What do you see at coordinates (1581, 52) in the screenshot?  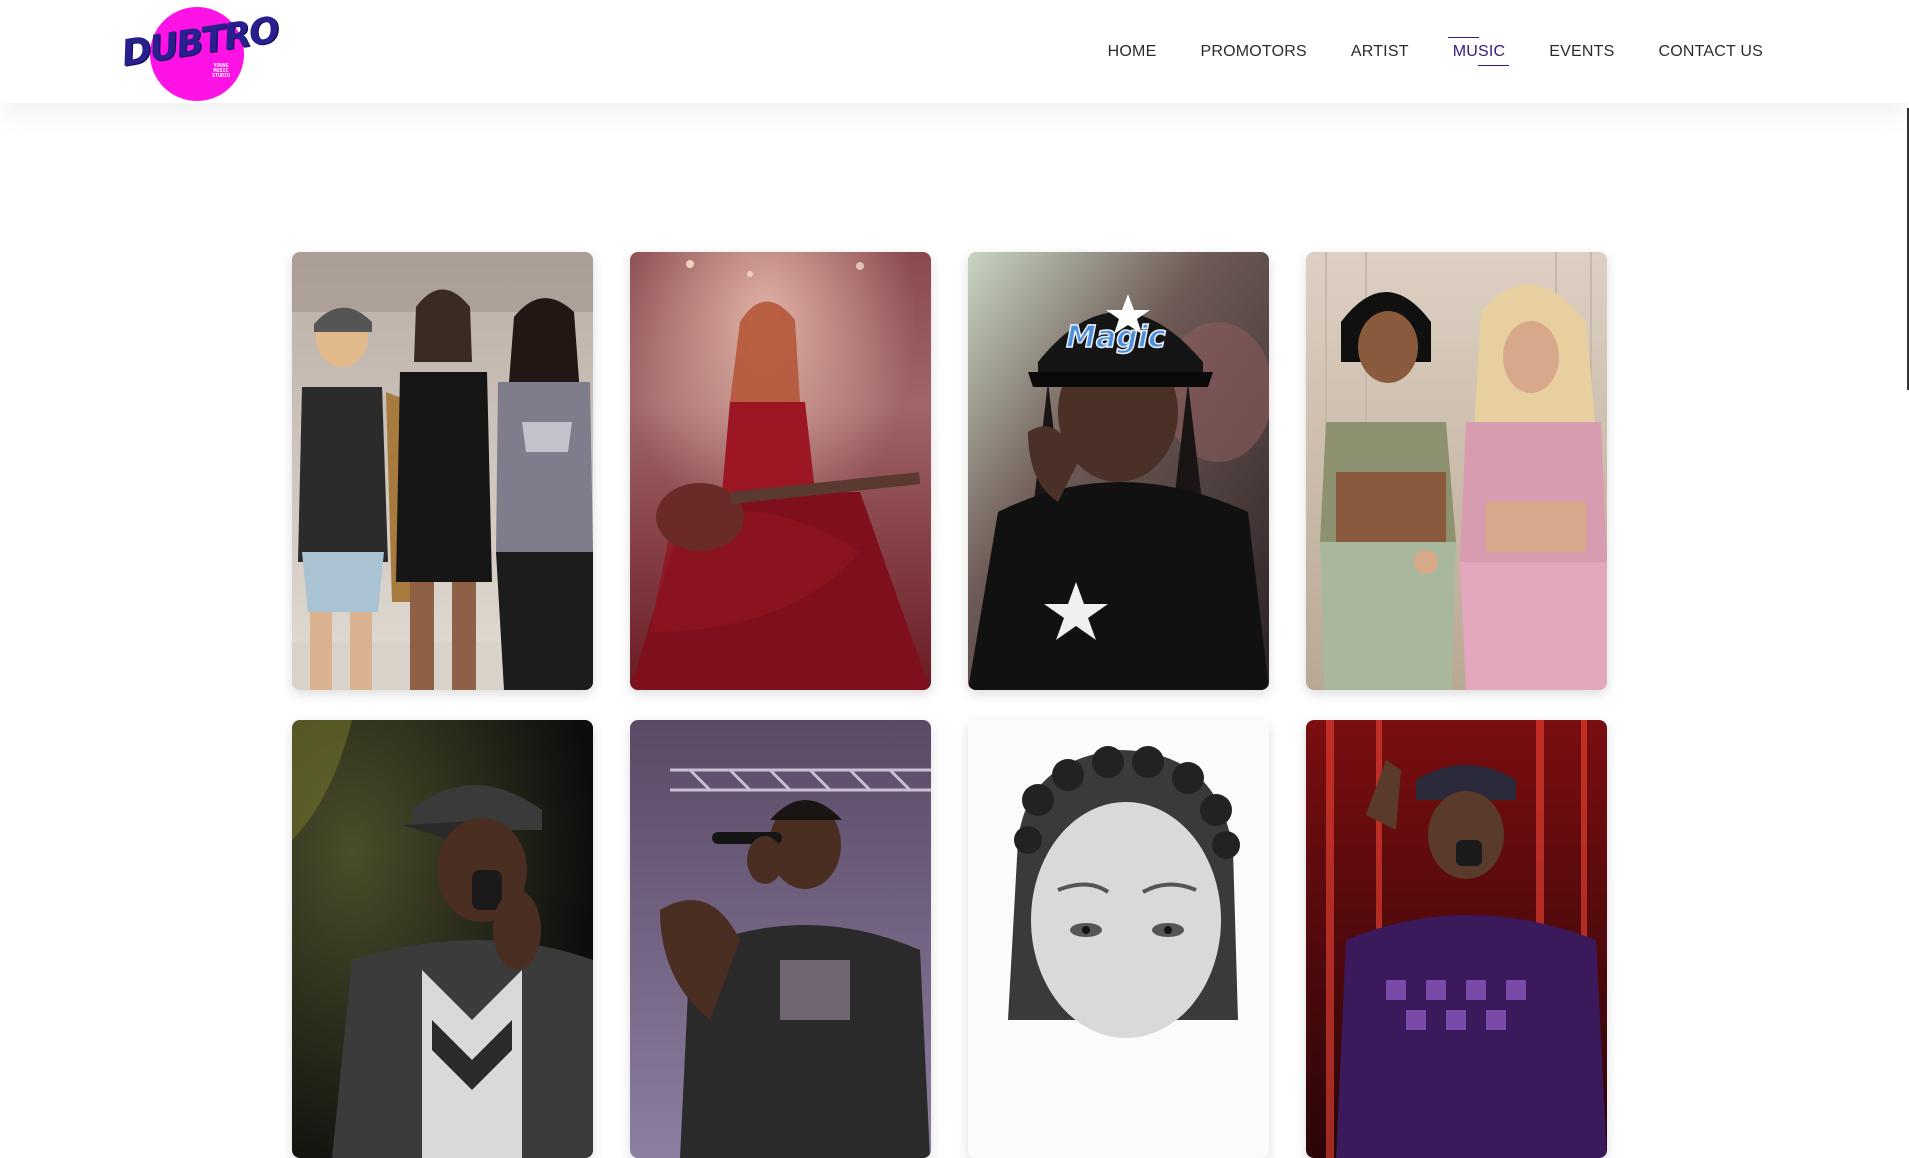 I see `nav-events: EVENTS` at bounding box center [1581, 52].